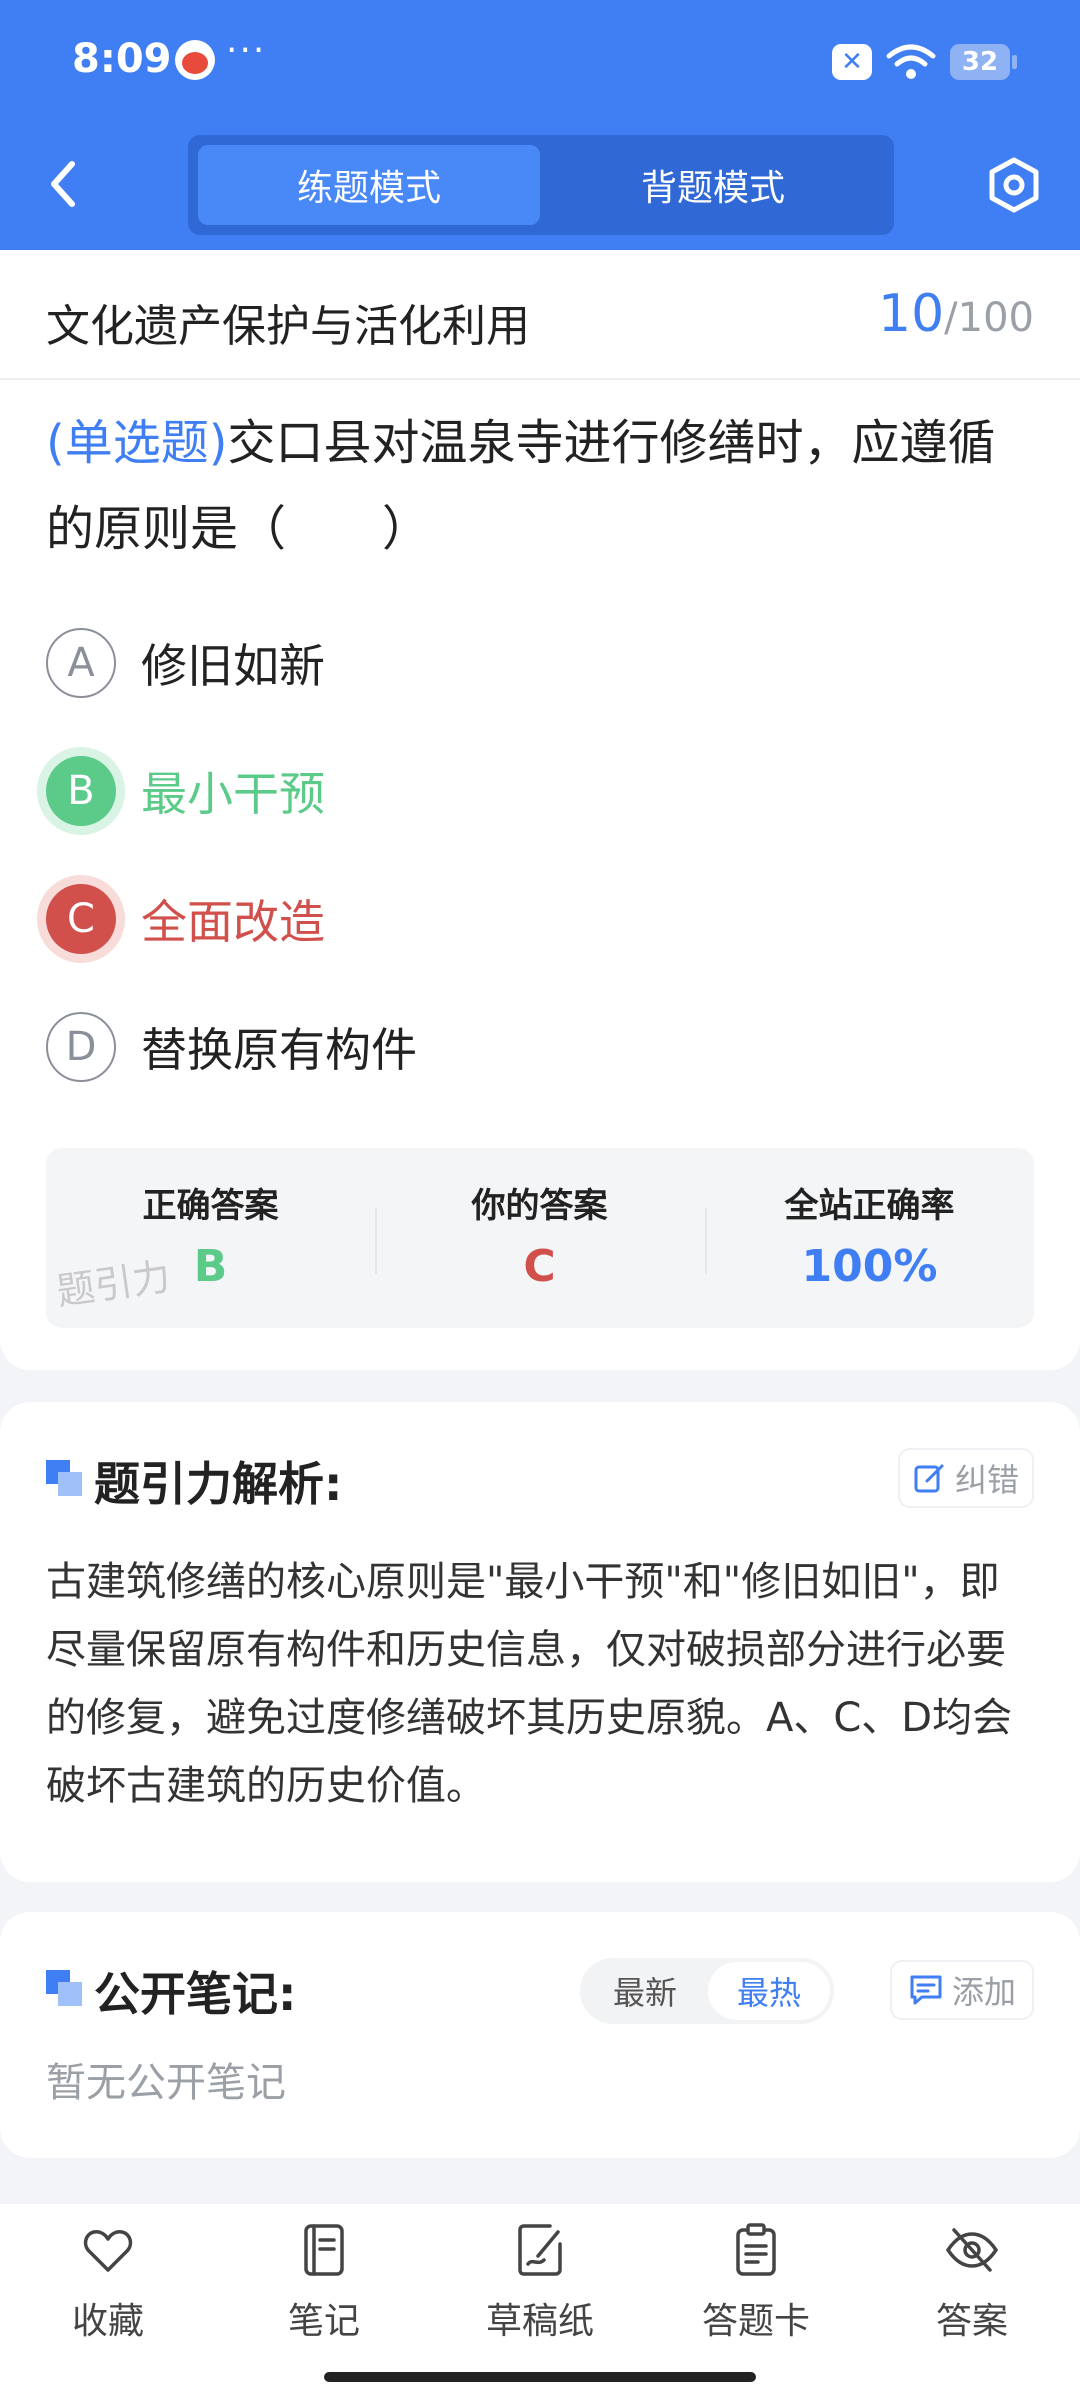 The height and width of the screenshot is (2400, 1080). What do you see at coordinates (713, 185) in the screenshot?
I see `tab-memorize-mode: 背题模式` at bounding box center [713, 185].